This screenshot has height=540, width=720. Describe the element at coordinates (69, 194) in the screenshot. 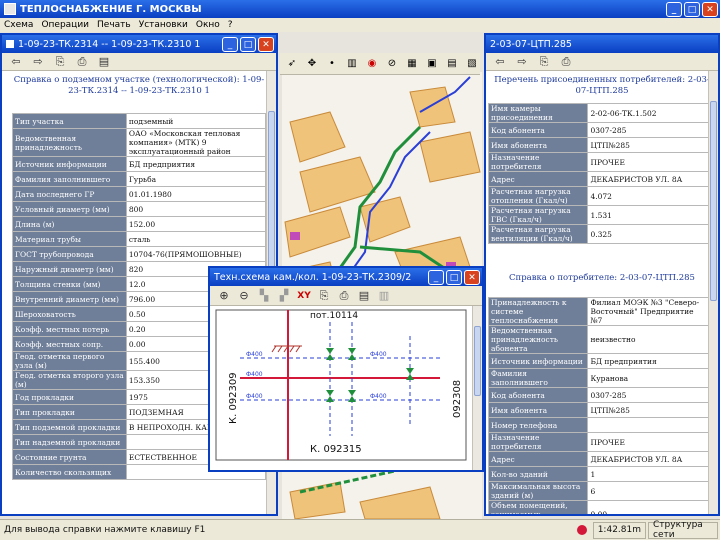

I see `row-key: Дата последнего ГР` at that location.